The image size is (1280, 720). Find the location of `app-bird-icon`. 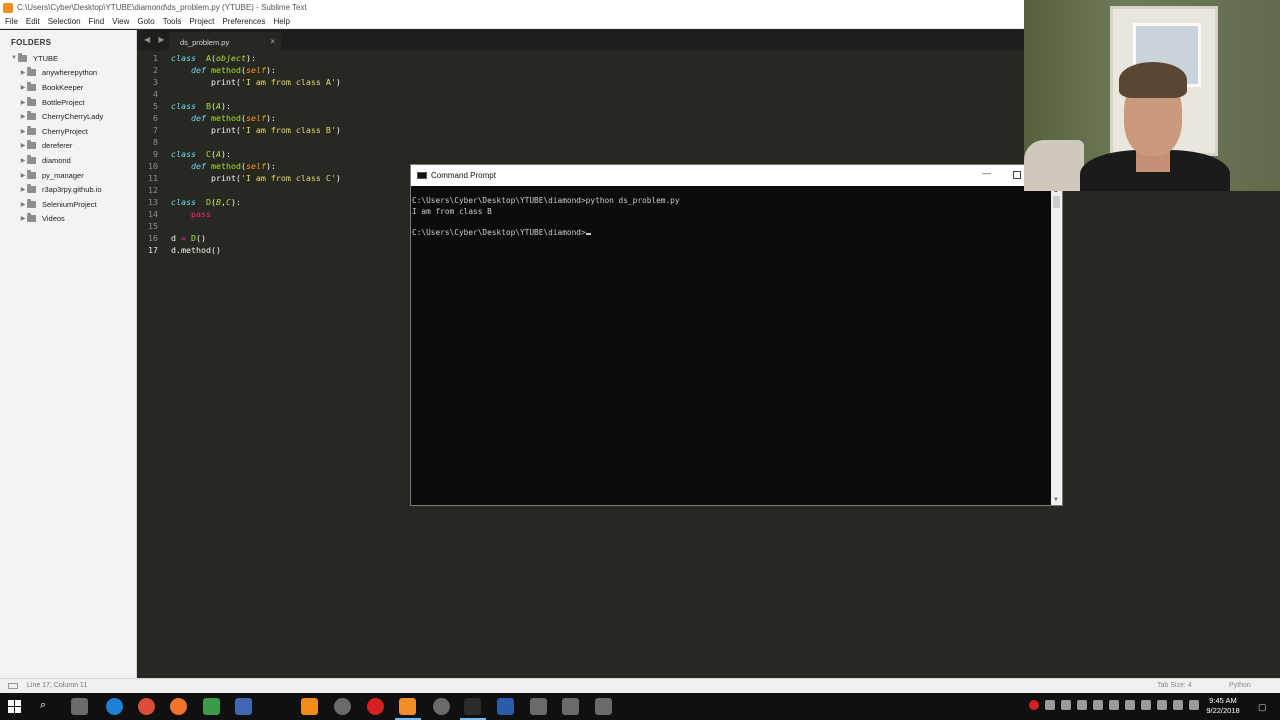

app-bird-icon is located at coordinates (603, 706).